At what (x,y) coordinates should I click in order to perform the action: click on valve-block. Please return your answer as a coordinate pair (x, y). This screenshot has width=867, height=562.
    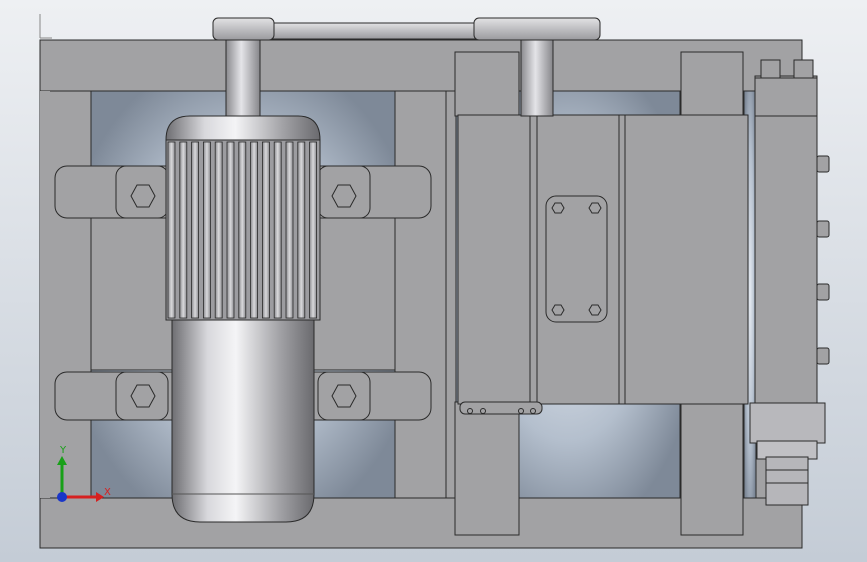
    Looking at the image, I should click on (786, 241).